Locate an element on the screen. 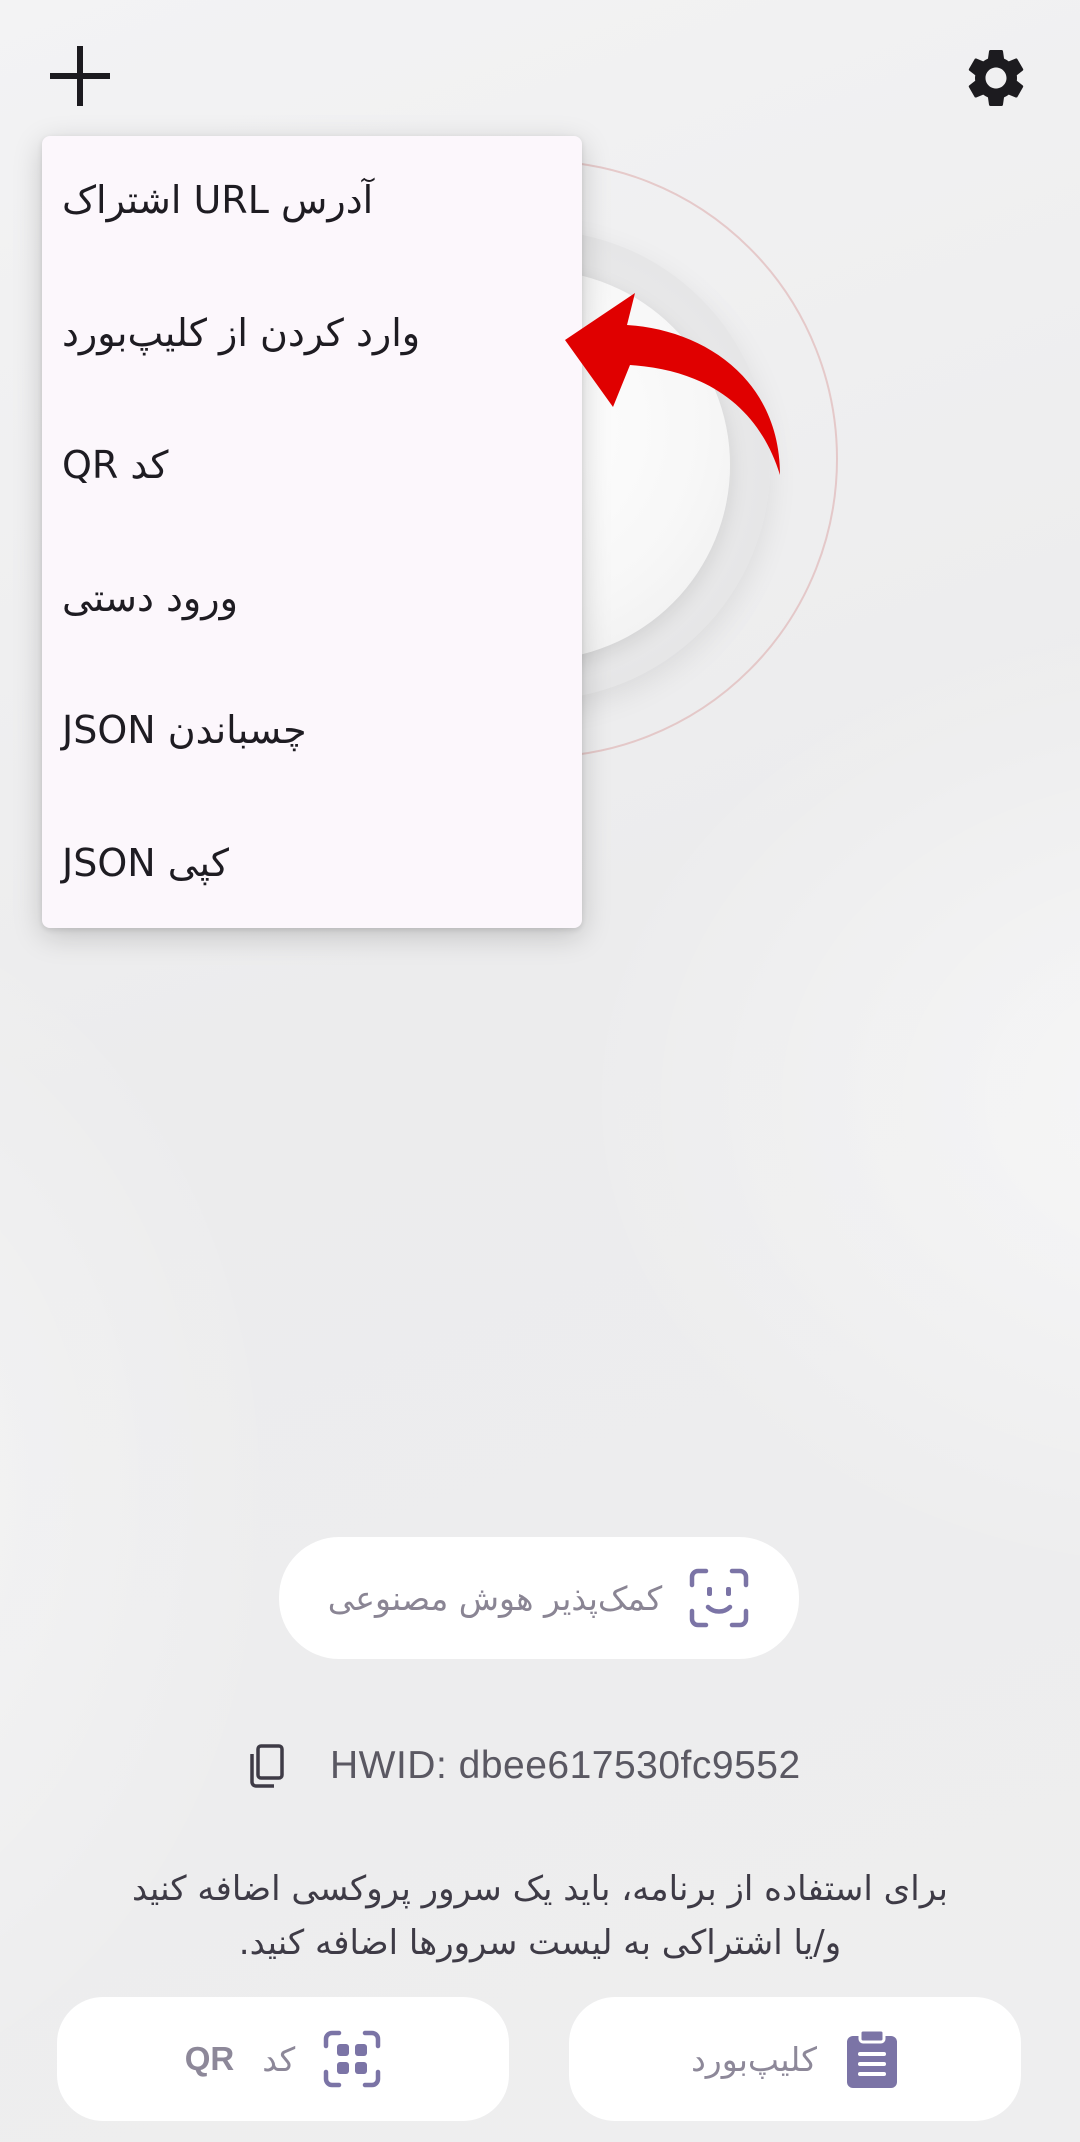 This screenshot has width=1080, height=2142. qr-button-label-word: کد is located at coordinates (279, 2059).